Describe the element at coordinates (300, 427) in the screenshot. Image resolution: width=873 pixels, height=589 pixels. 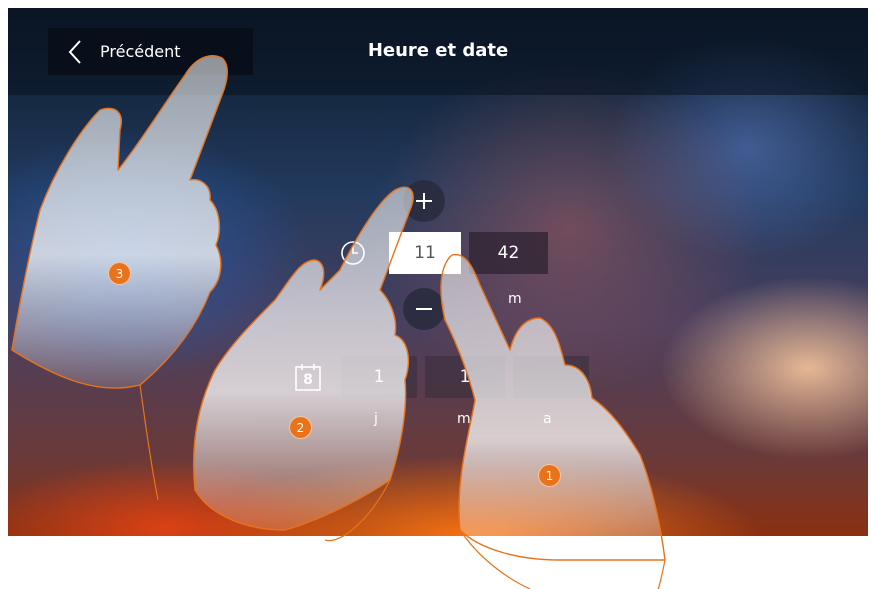
I see `callout-badge-2: 2` at that location.